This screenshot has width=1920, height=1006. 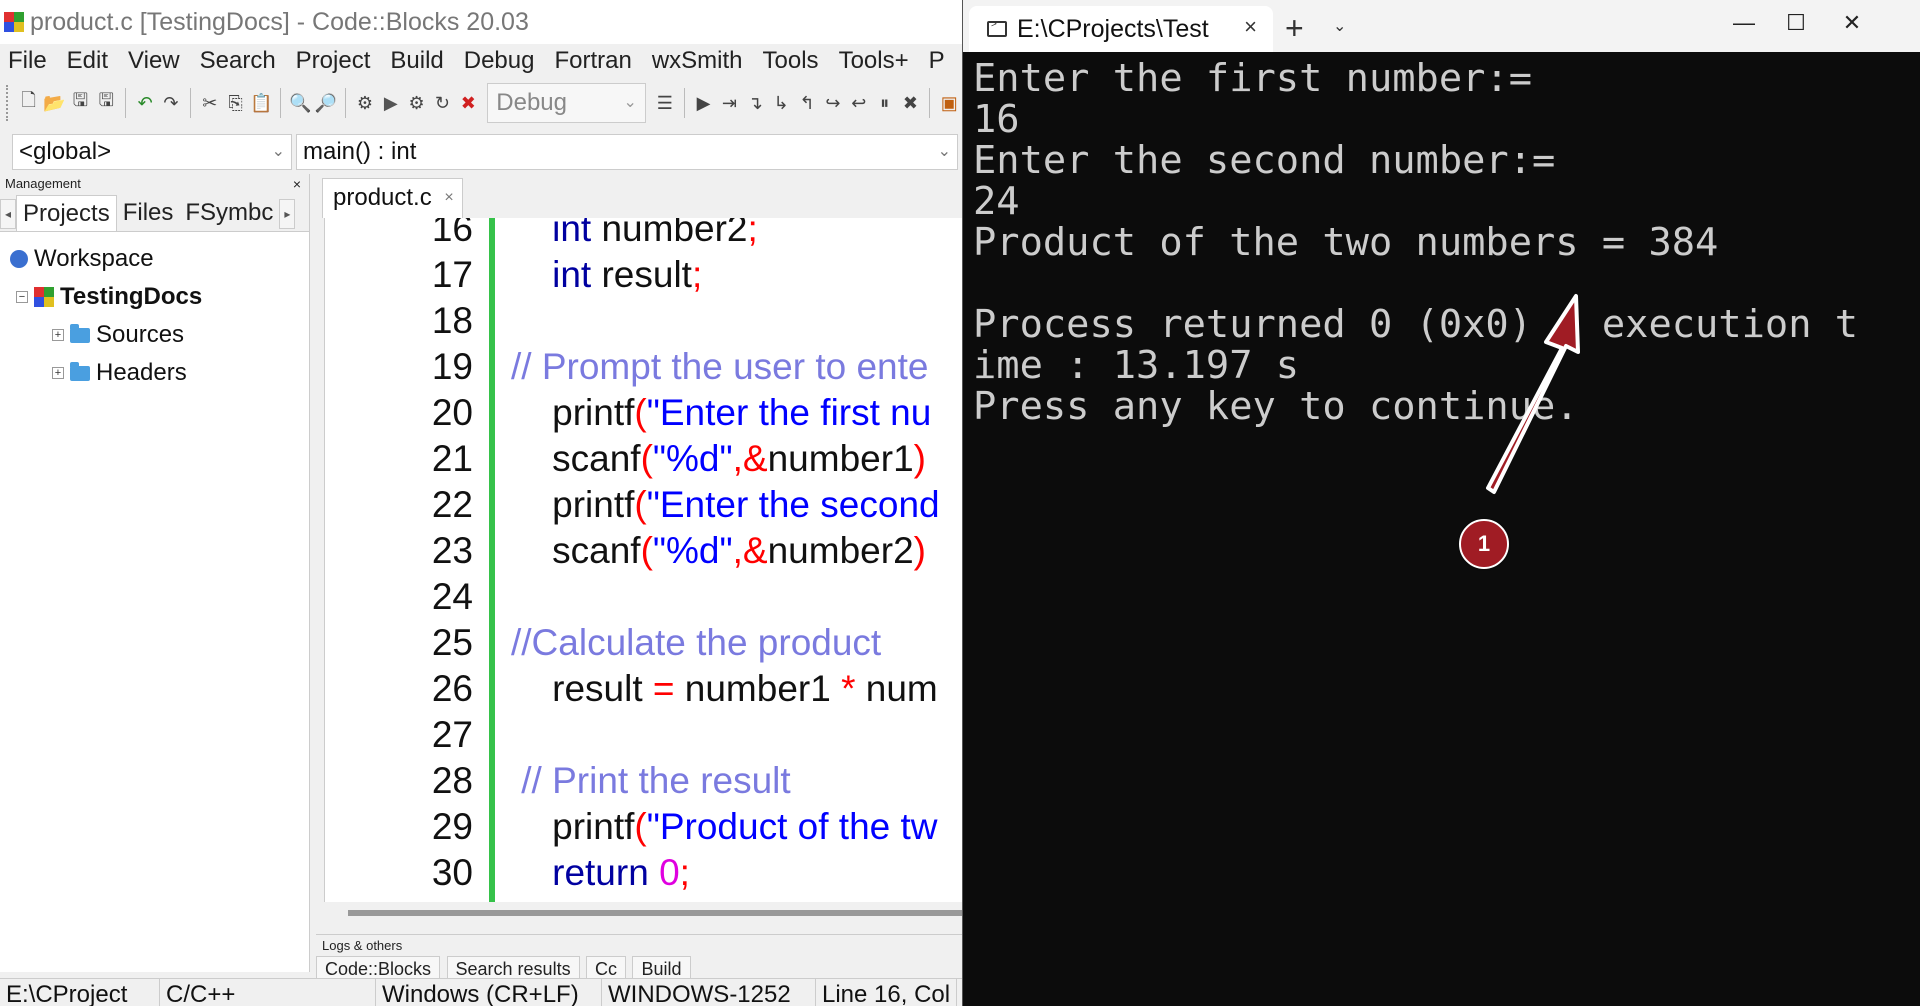 What do you see at coordinates (154, 373) in the screenshot?
I see `tree-item-headers: + Headers` at bounding box center [154, 373].